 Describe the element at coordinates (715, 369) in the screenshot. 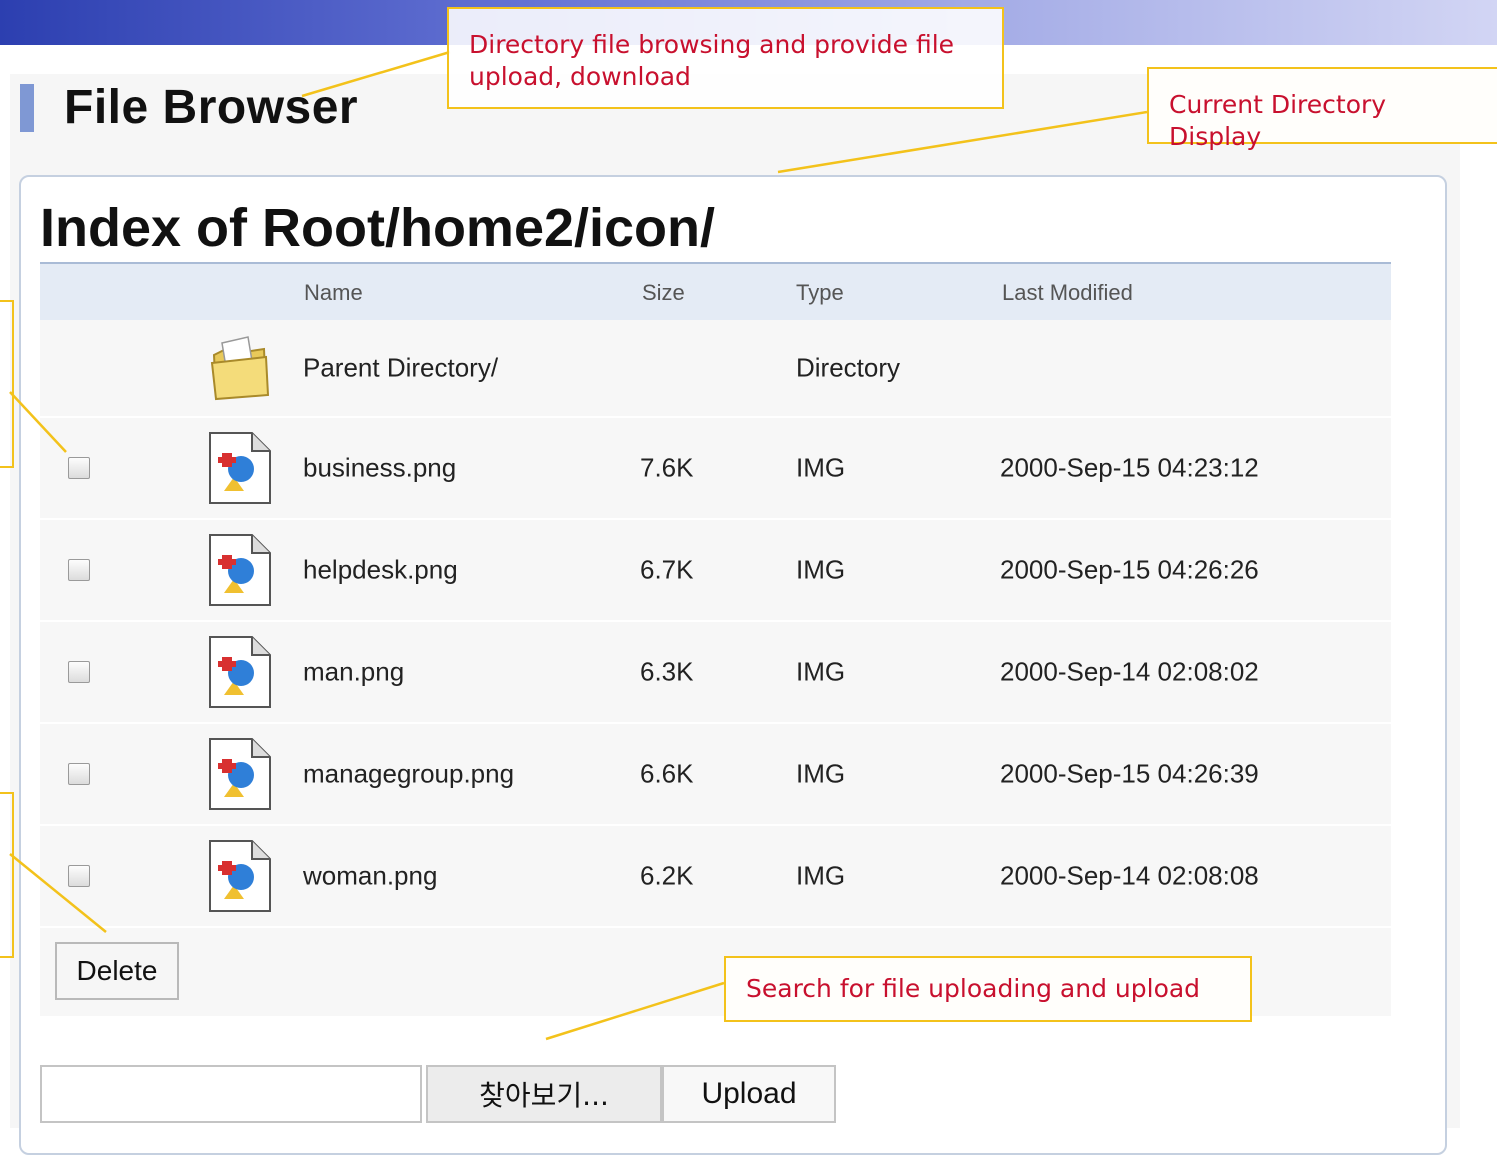

I see `parent-directory-row: Parent Directory/ Directory` at that location.